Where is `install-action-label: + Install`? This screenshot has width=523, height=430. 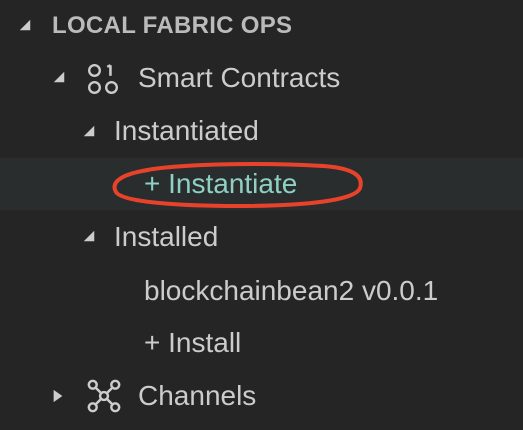
install-action-label: + Install is located at coordinates (192, 343).